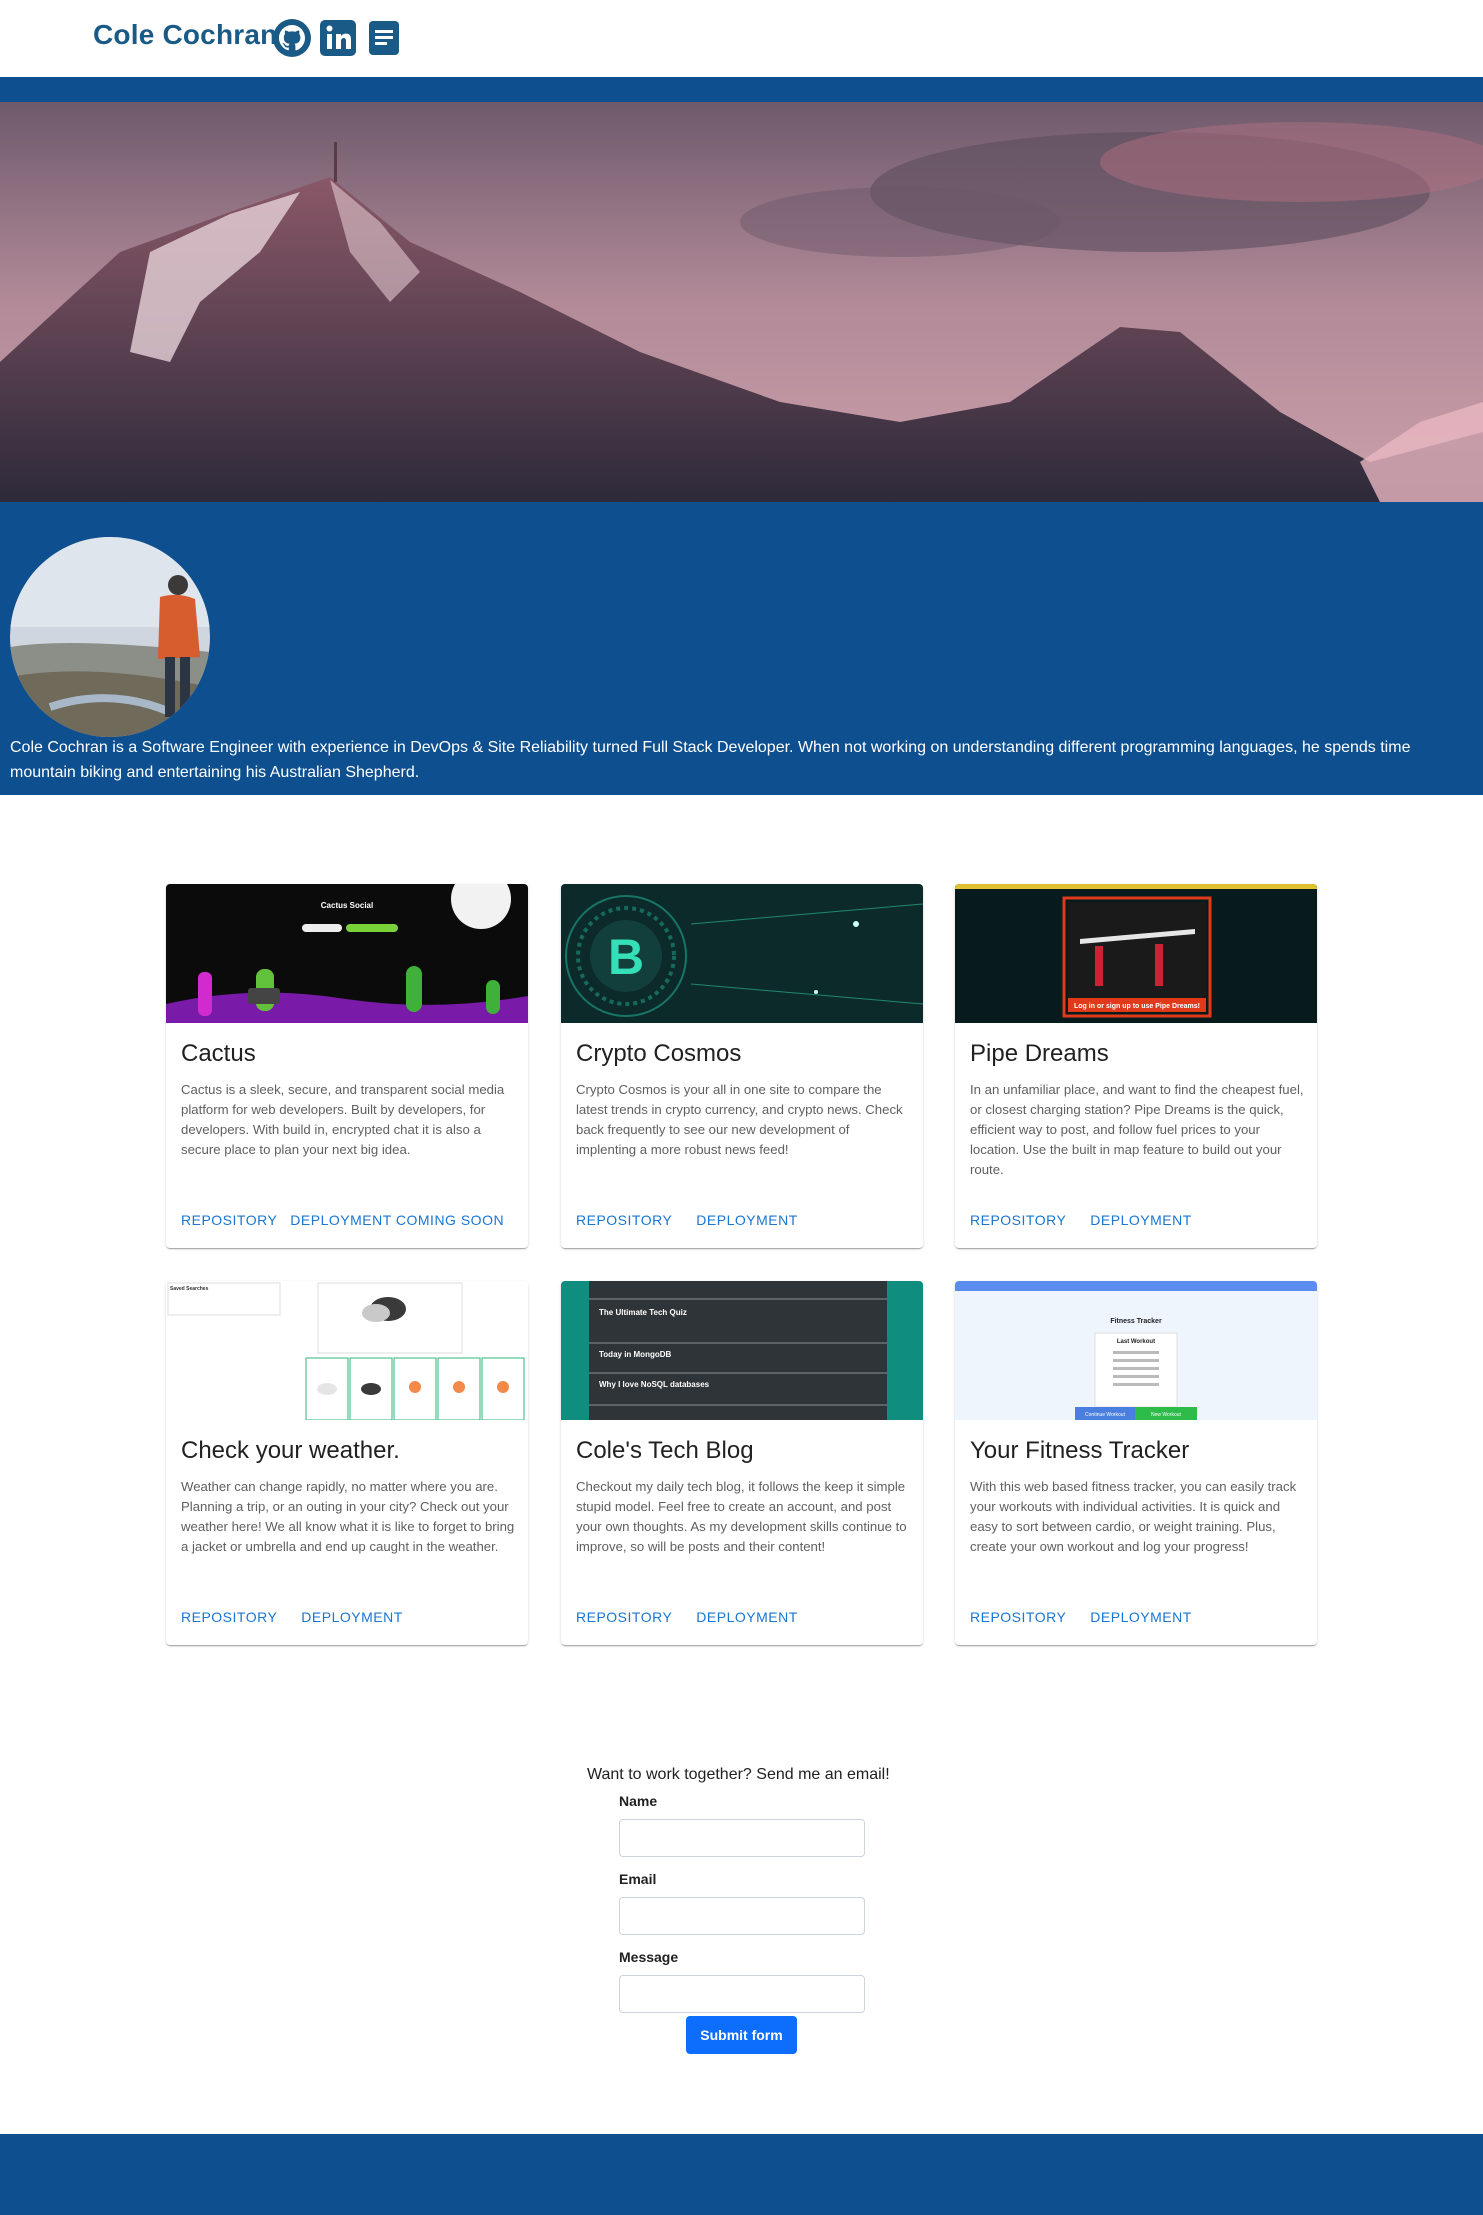  What do you see at coordinates (1039, 1053) in the screenshot?
I see `card-title: Pipe Dreams` at bounding box center [1039, 1053].